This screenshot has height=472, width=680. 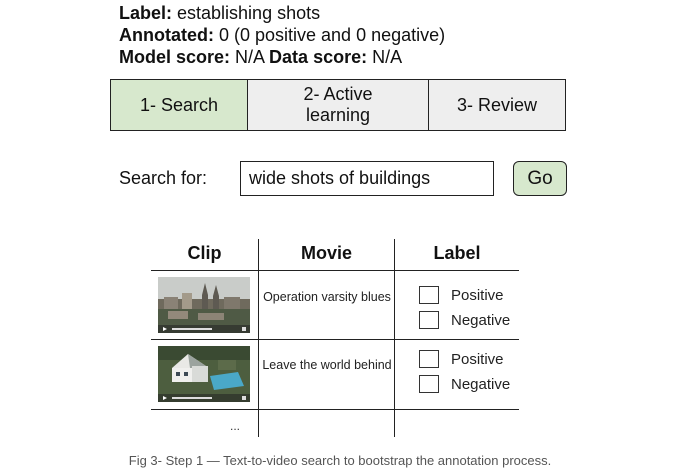 What do you see at coordinates (367, 178) in the screenshot?
I see `search-input` at bounding box center [367, 178].